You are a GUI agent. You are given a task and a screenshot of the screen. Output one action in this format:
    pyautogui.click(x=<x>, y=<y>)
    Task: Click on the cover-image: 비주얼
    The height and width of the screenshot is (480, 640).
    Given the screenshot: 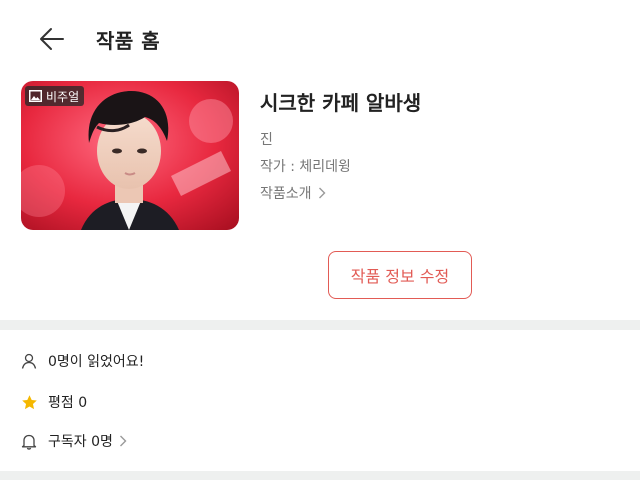 What is the action you would take?
    pyautogui.click(x=130, y=155)
    